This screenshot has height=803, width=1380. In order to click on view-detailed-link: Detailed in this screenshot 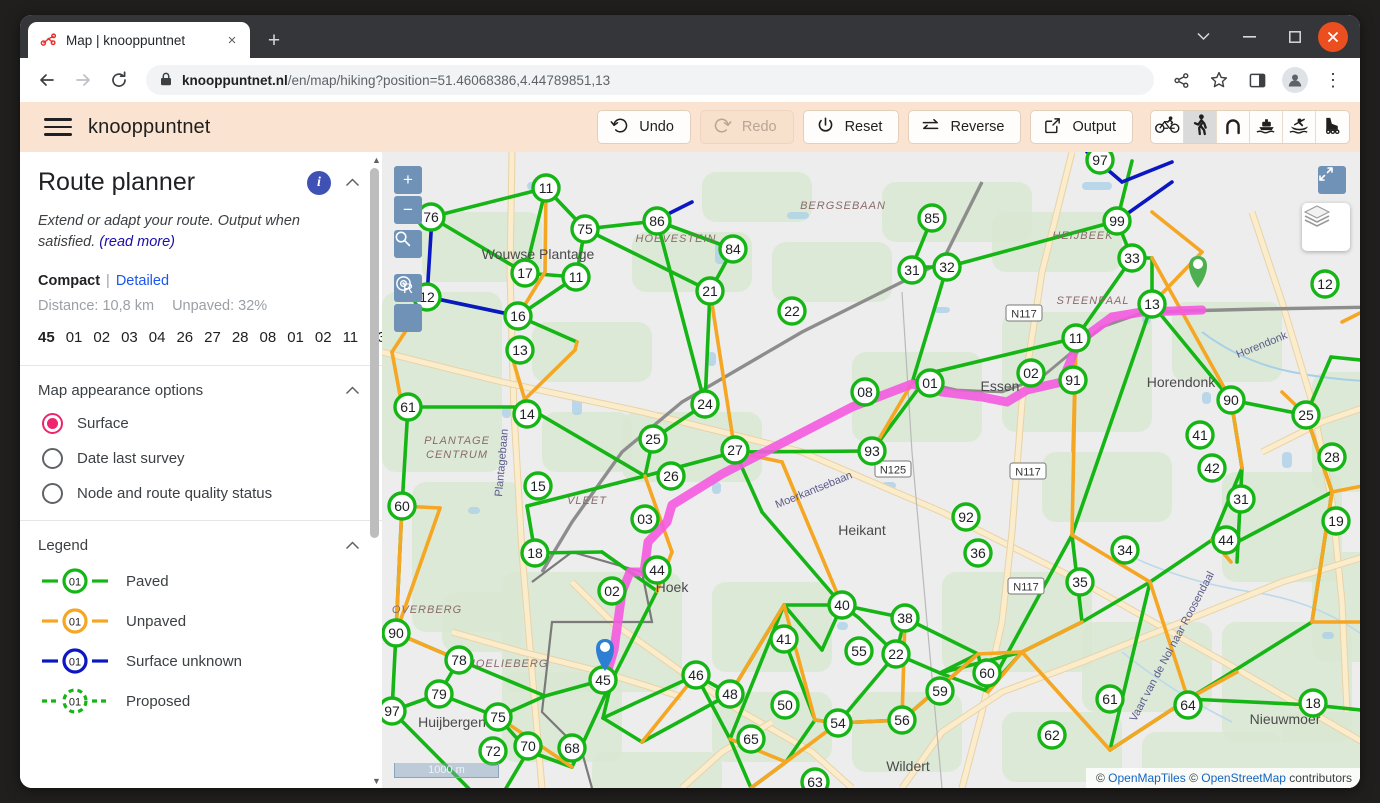, I will do `click(142, 281)`.